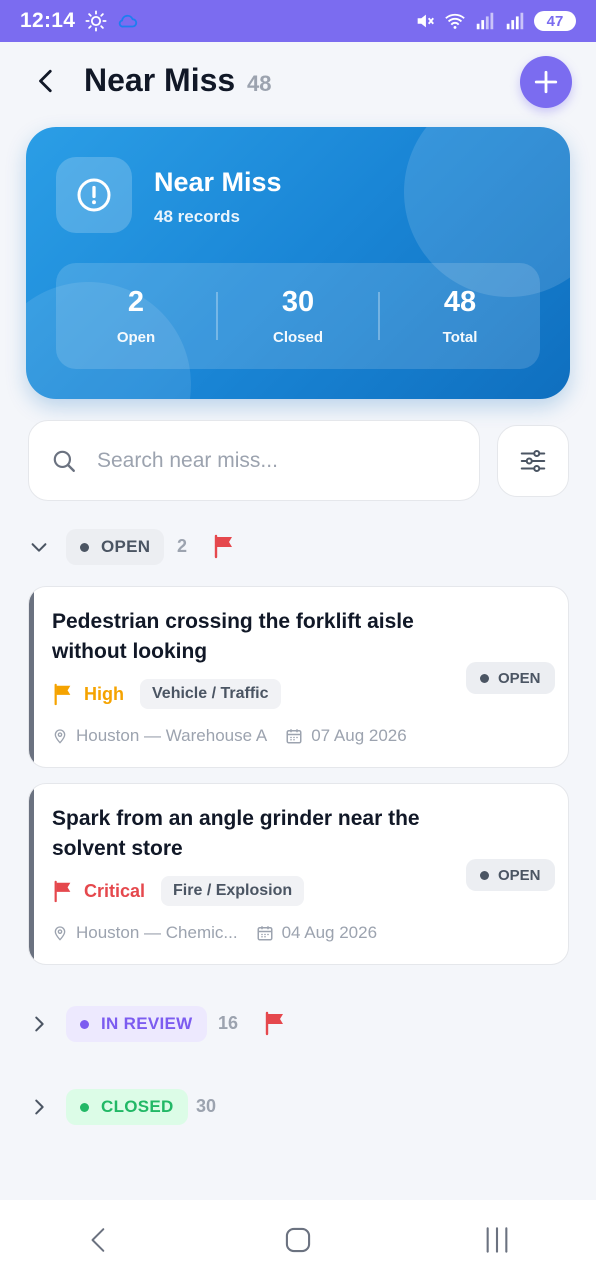 Image resolution: width=596 pixels, height=1280 pixels. I want to click on sun-icon, so click(96, 21).